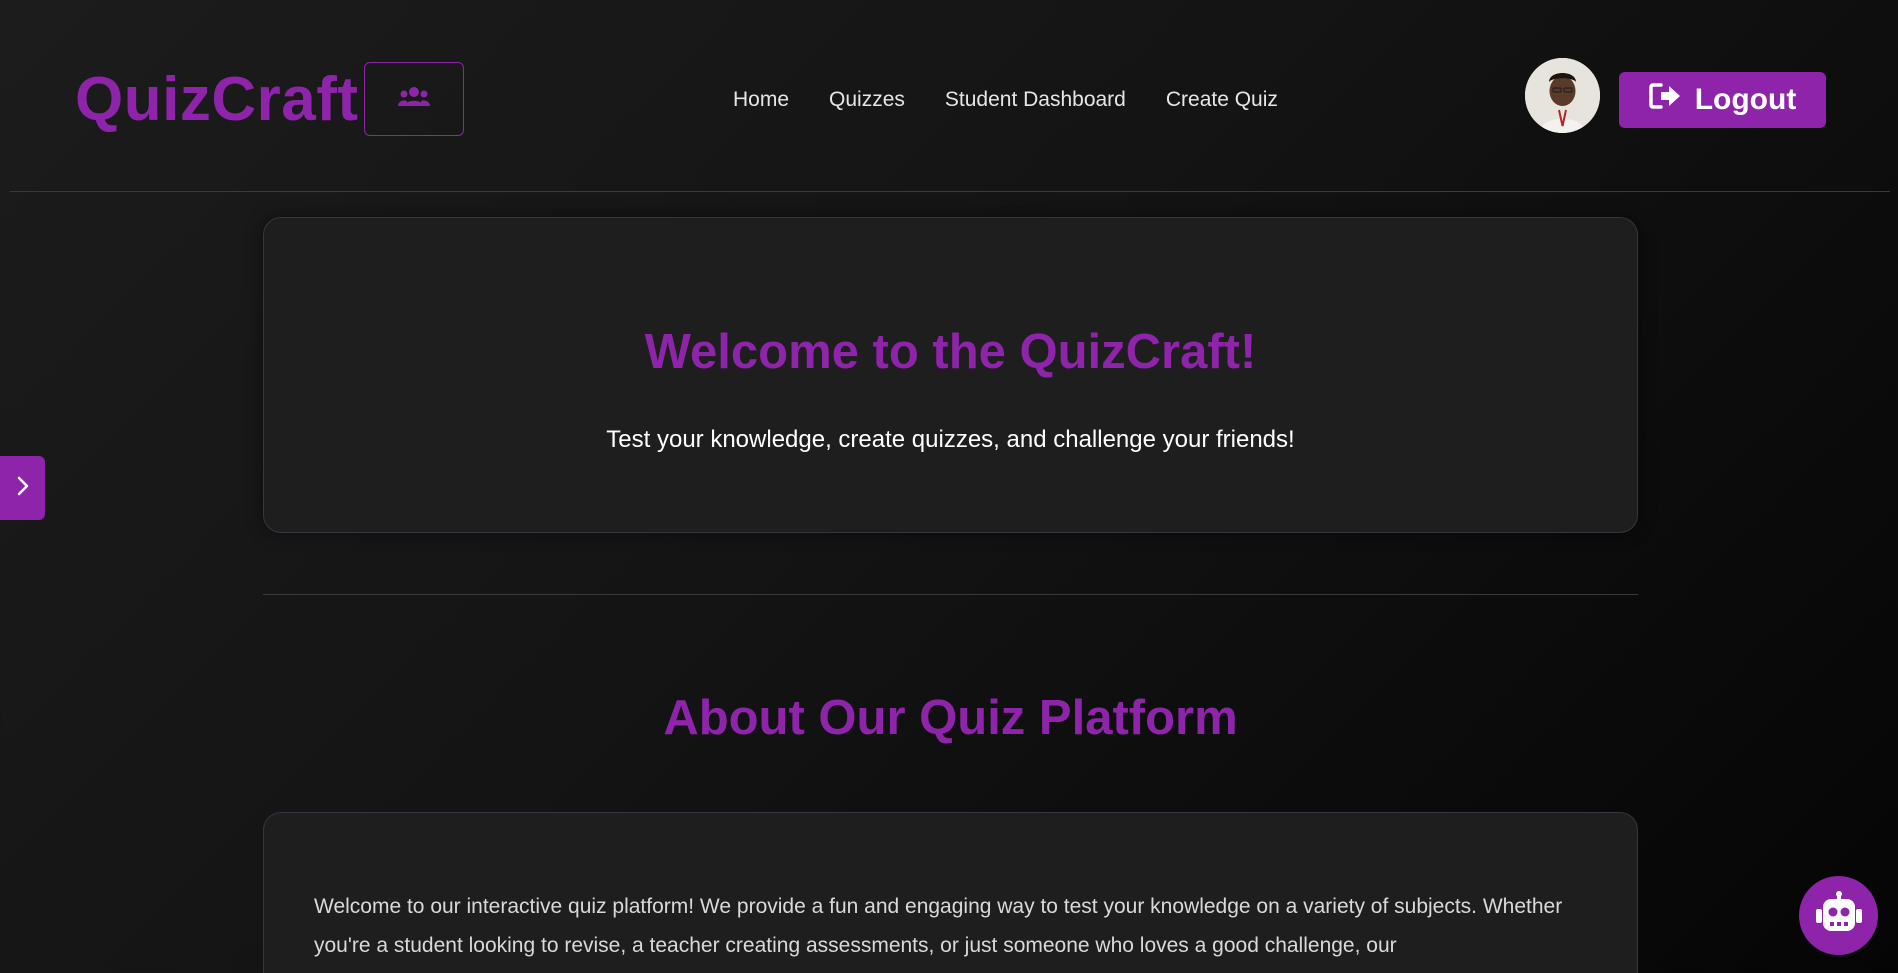  I want to click on nav-home-link: Home, so click(761, 100).